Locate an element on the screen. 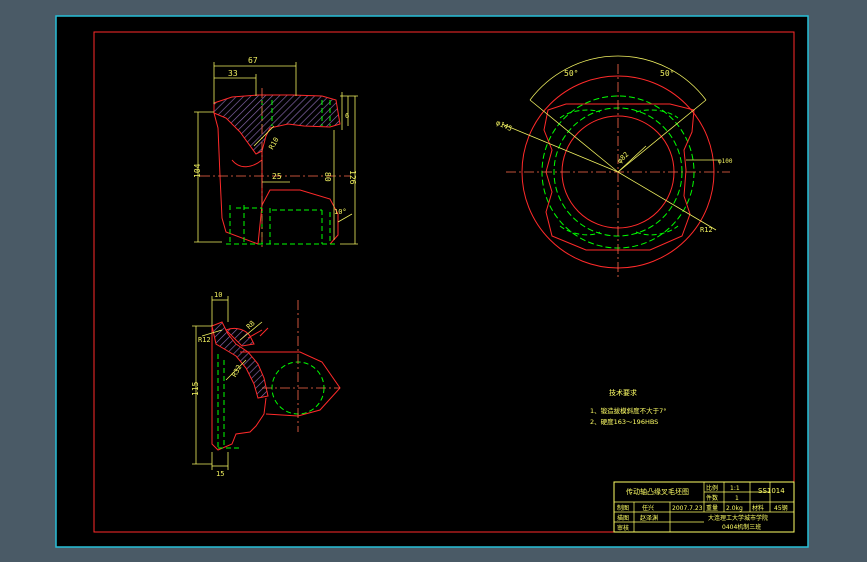 The image size is (867, 562). dim-67: 67 is located at coordinates (253, 60).